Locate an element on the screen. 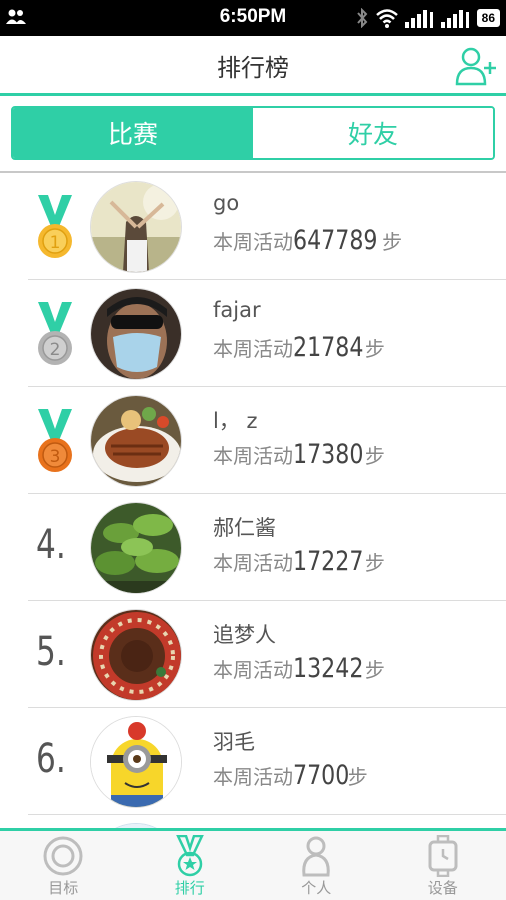  bluetooth-icon is located at coordinates (362, 18).